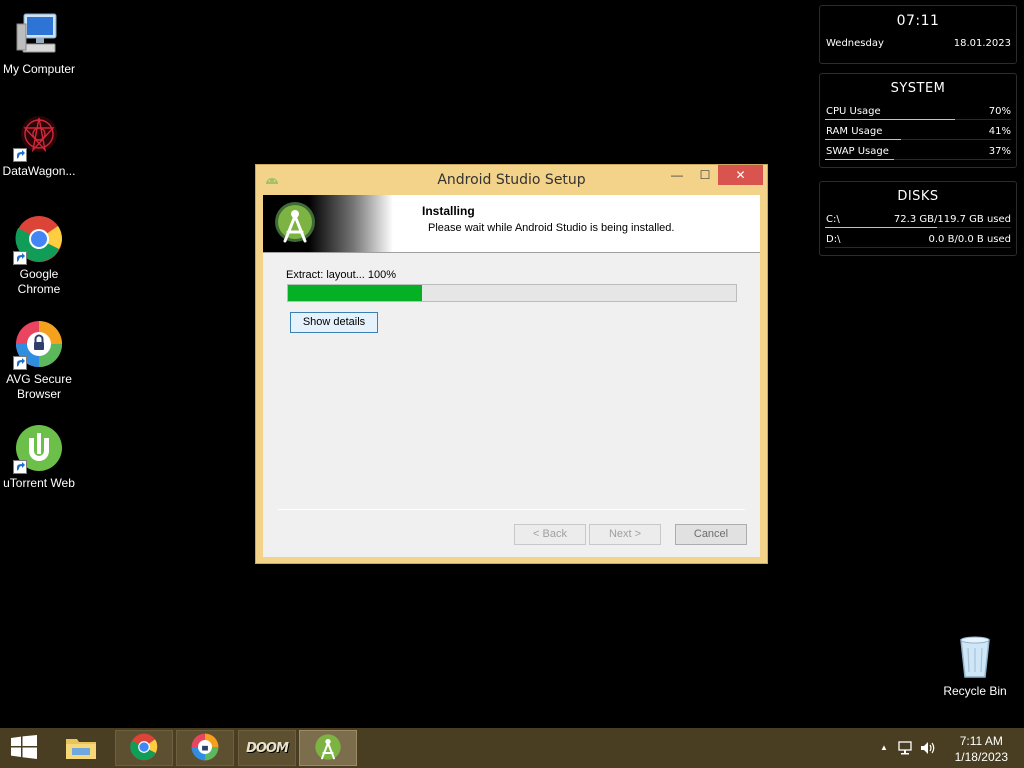  Describe the element at coordinates (512, 293) in the screenshot. I see `install-progress-bar` at that location.